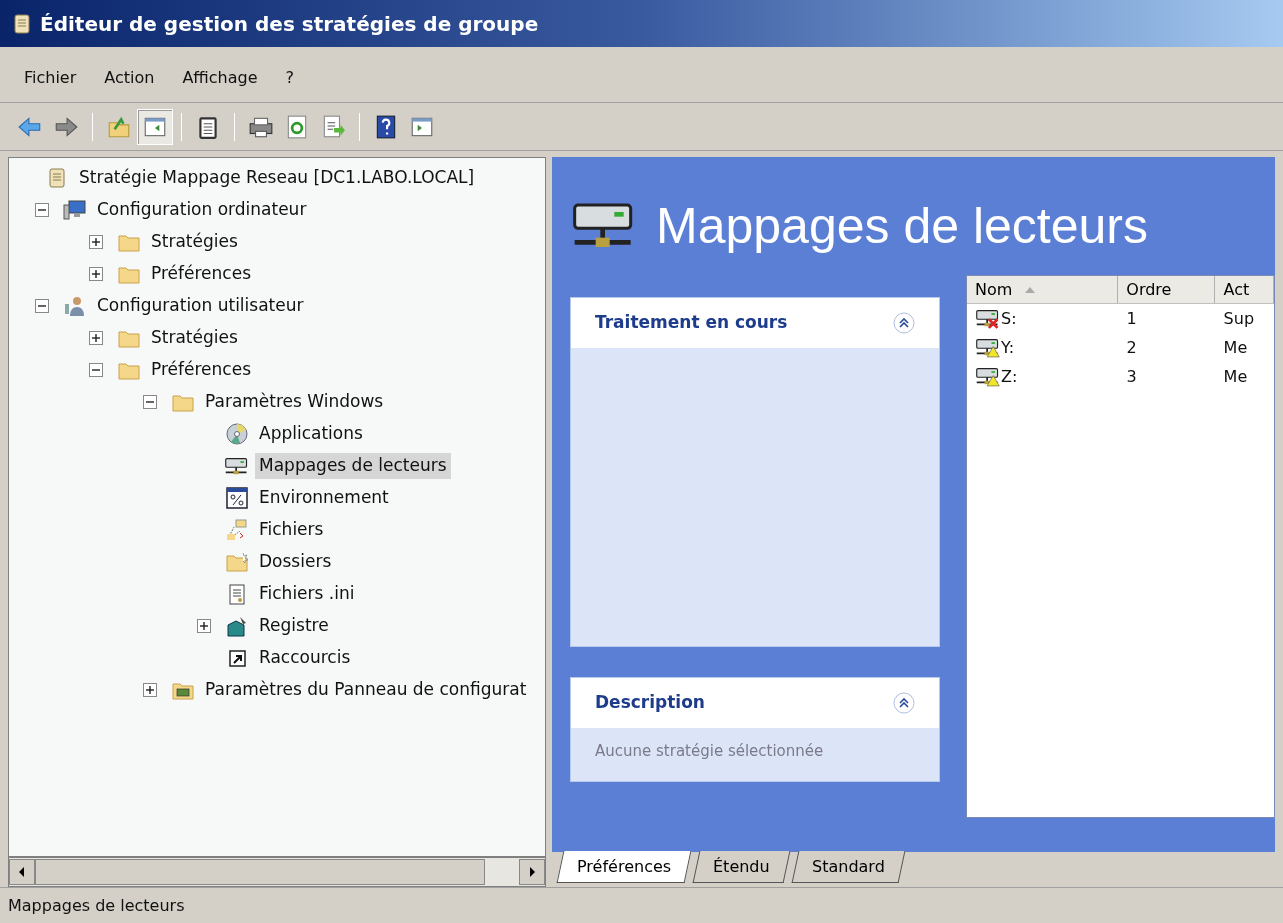 The image size is (1283, 923). I want to click on window-title: Éditeur de gestion des stratégies de groupe, so click(289, 24).